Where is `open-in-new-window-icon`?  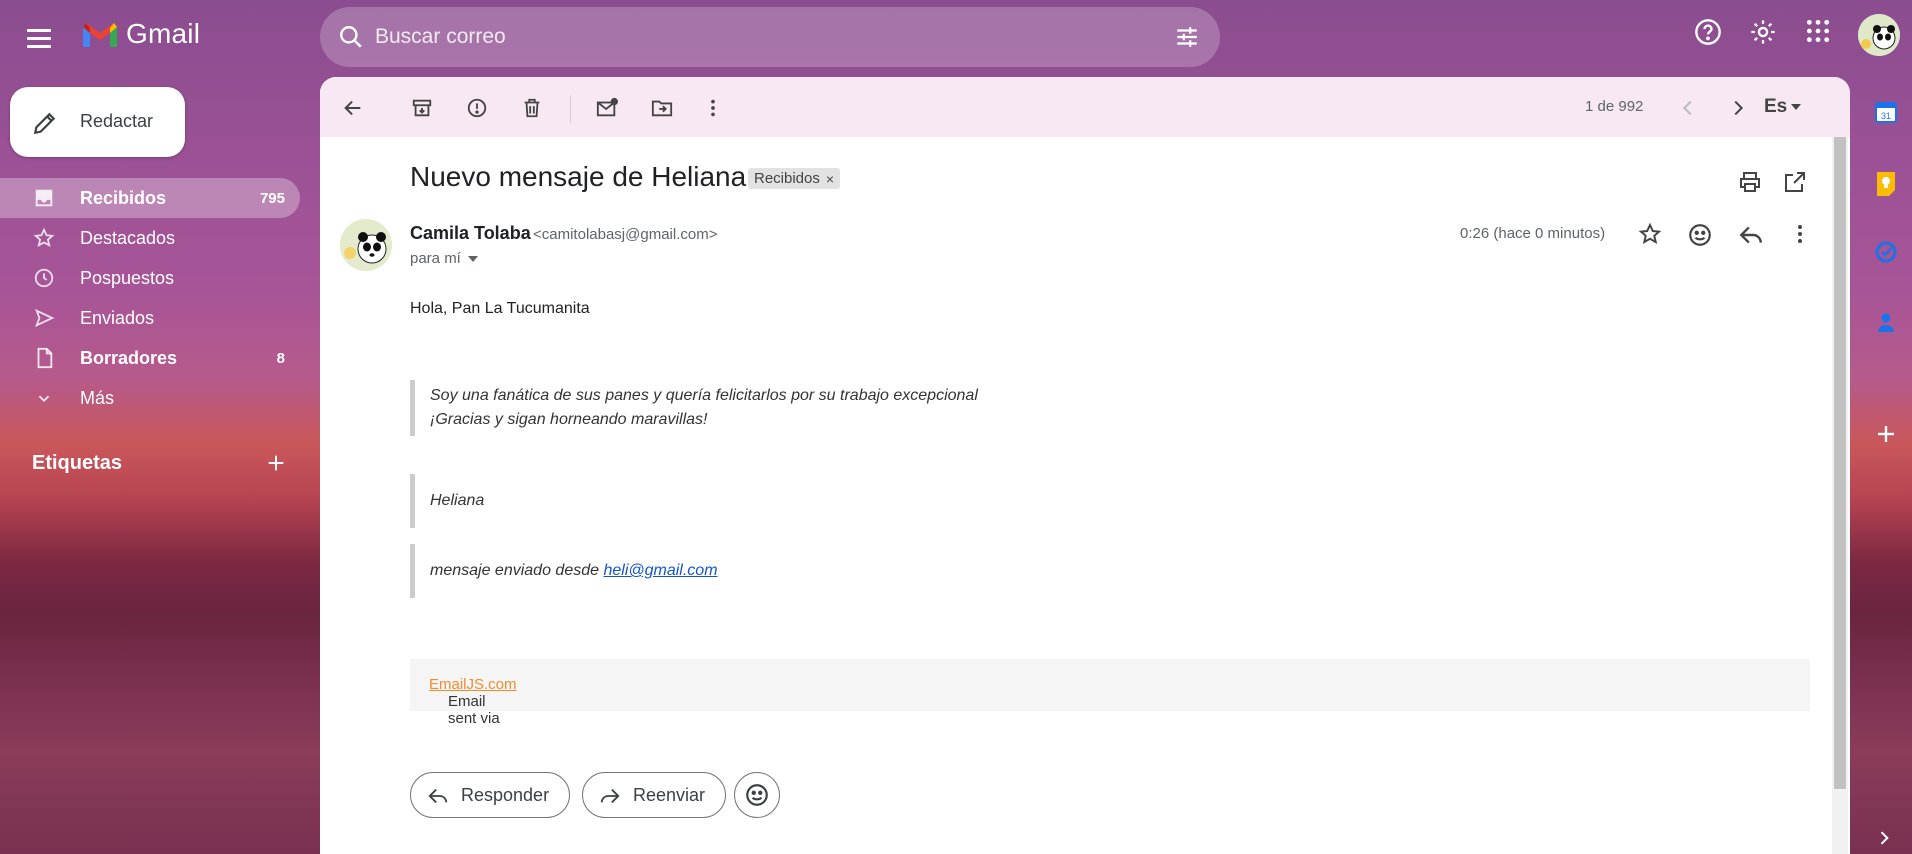
open-in-new-window-icon is located at coordinates (1795, 182).